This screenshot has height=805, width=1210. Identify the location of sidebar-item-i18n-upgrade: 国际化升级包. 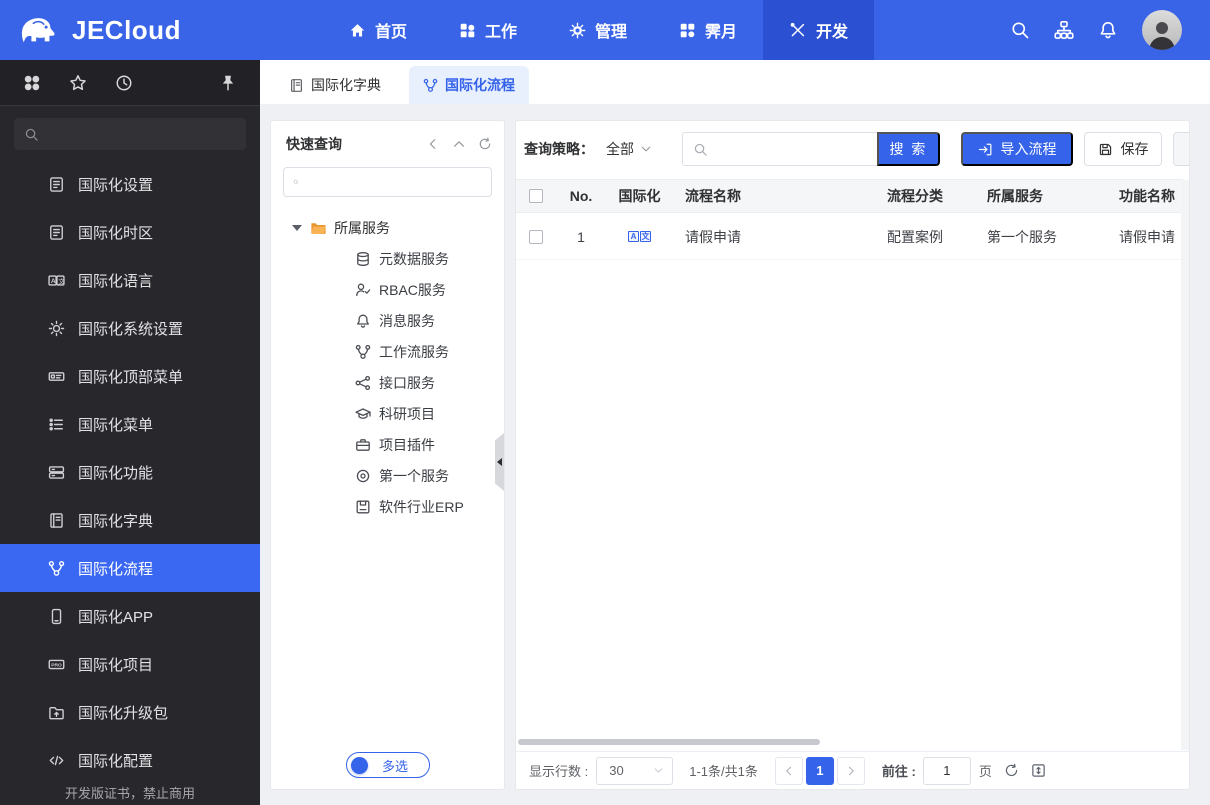
(130, 712).